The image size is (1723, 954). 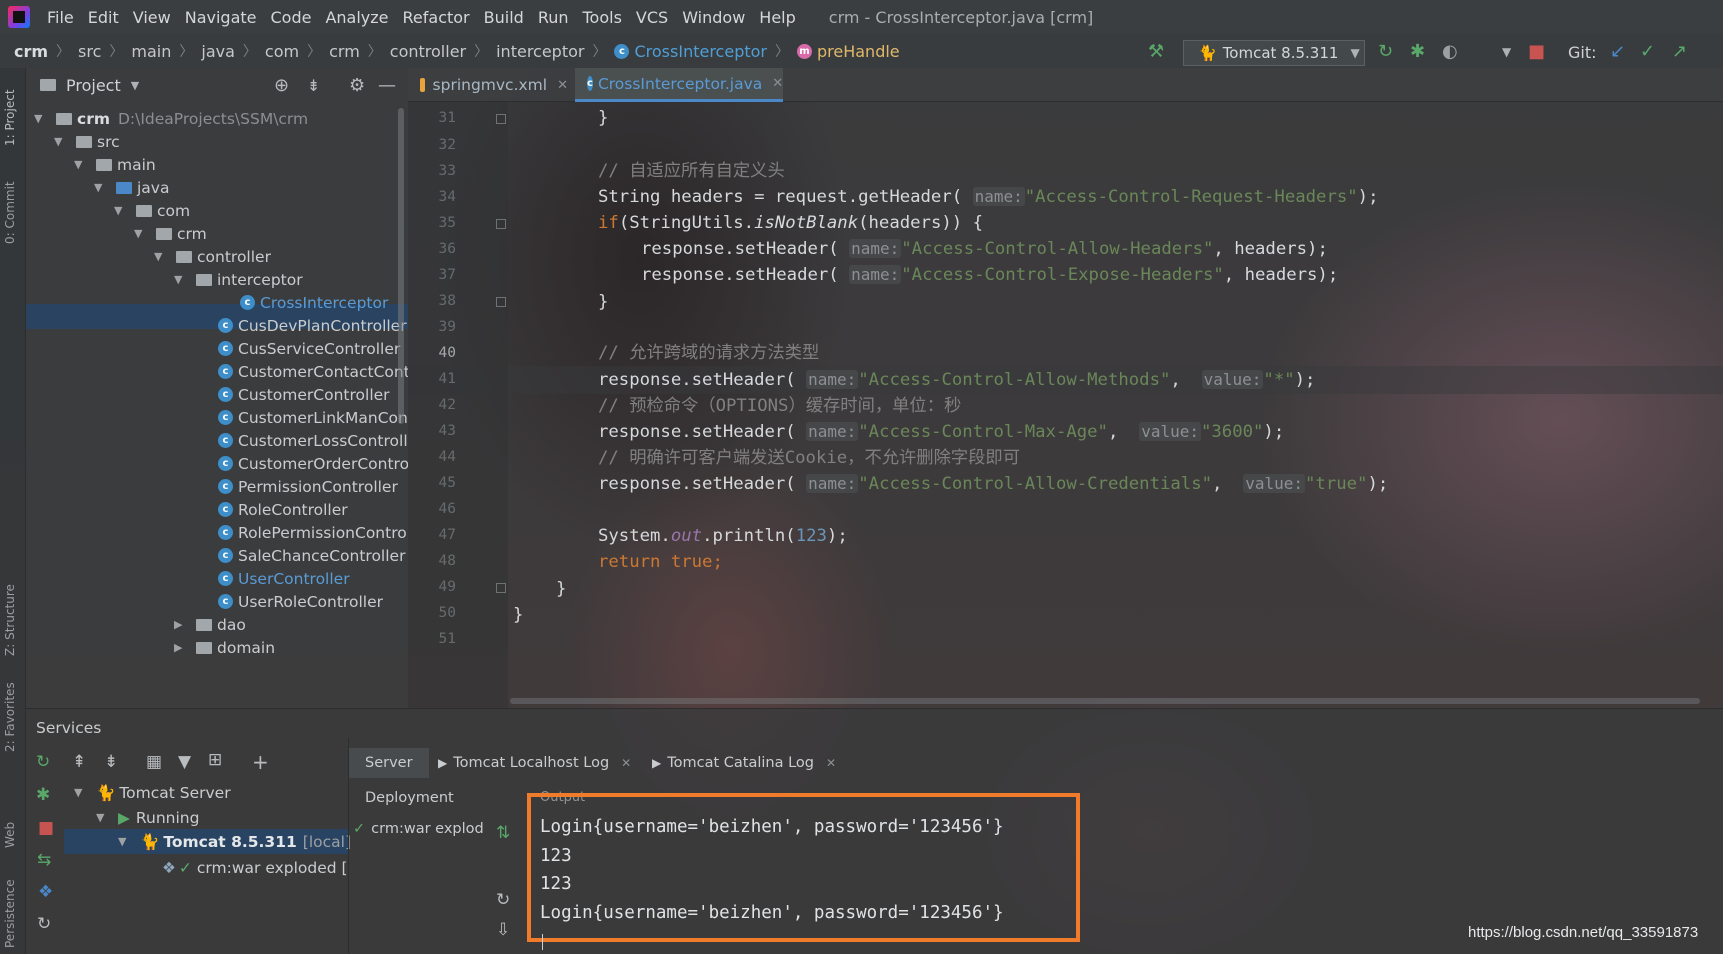 What do you see at coordinates (210, 624) in the screenshot?
I see `tree-node-dao: ▶ dao` at bounding box center [210, 624].